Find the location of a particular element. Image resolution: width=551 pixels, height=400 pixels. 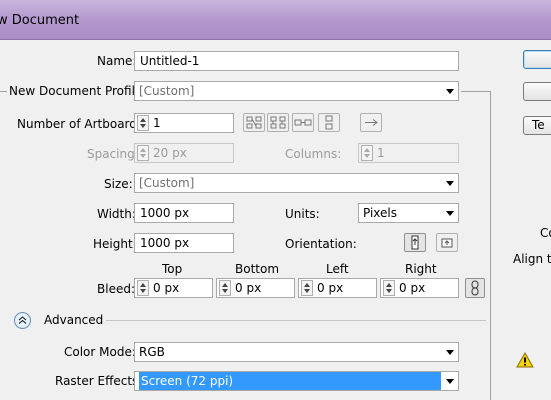

name-field: Untitled-1 is located at coordinates (296, 61).